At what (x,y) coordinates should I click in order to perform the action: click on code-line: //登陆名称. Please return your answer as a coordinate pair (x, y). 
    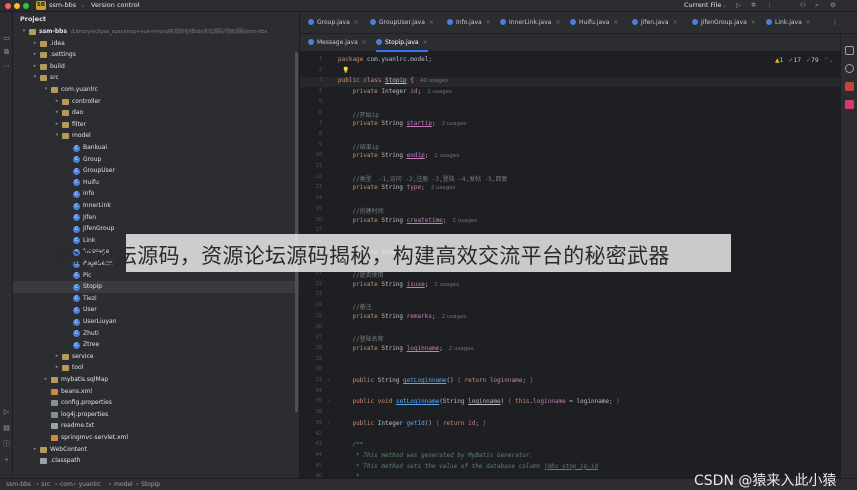
    Looking at the image, I should click on (360, 338).